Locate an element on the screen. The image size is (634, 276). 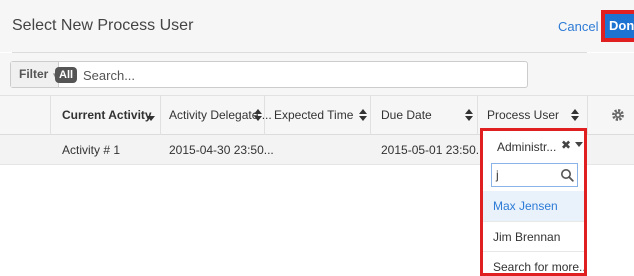
filter-dropdown-button: Filter▼ is located at coordinates (35, 74).